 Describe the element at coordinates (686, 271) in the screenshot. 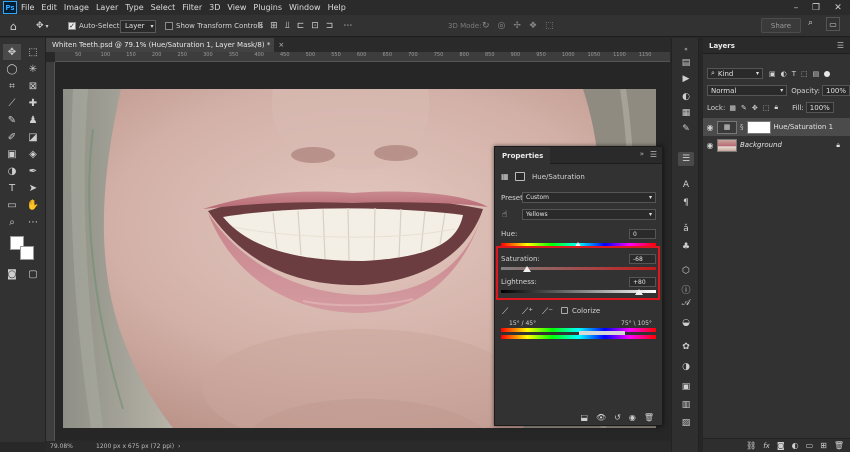

I see `paths-panel-icon: ⬡` at that location.